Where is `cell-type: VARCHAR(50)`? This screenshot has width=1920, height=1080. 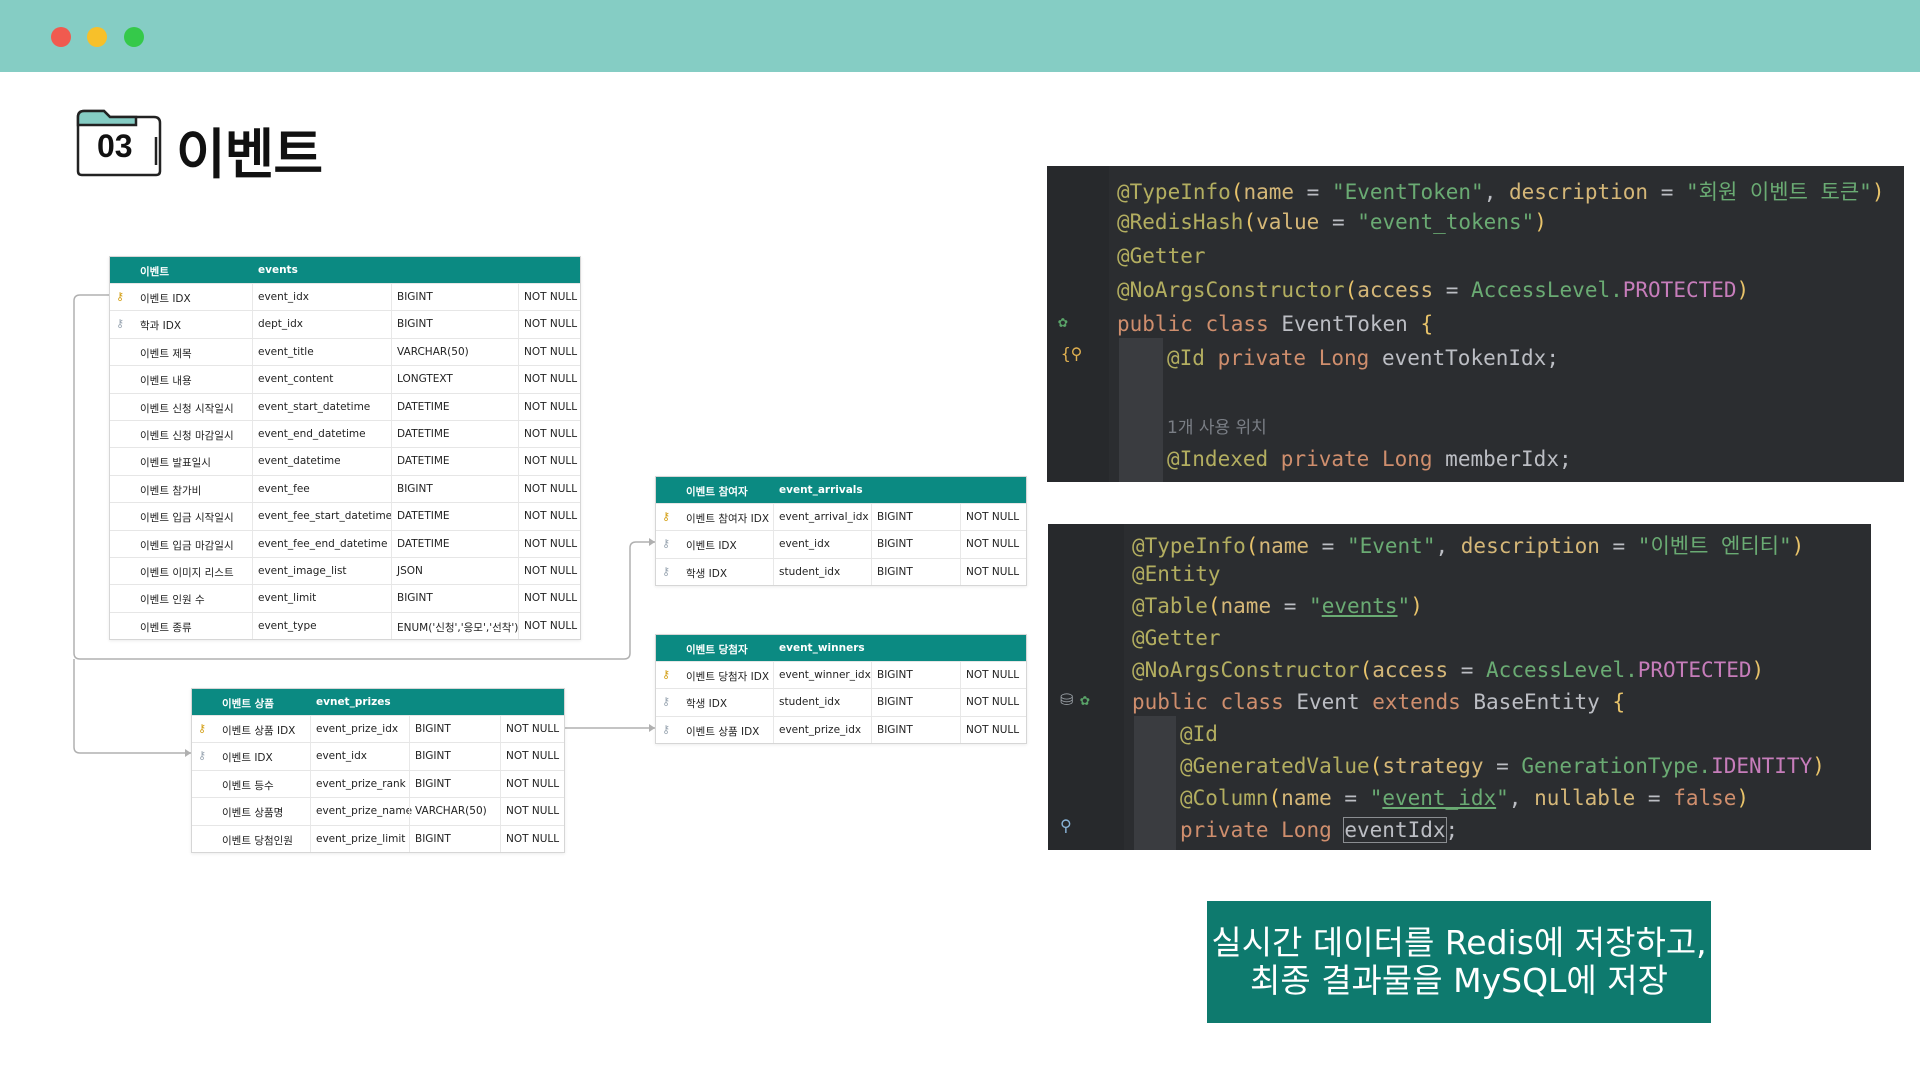 cell-type: VARCHAR(50) is located at coordinates (451, 811).